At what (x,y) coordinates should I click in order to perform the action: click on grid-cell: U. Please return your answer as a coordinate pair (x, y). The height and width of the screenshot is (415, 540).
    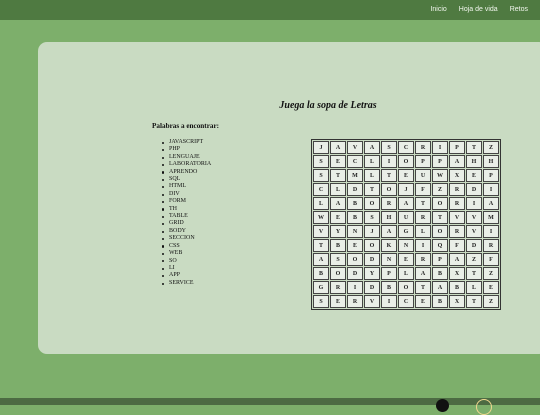
    Looking at the image, I should click on (406, 217).